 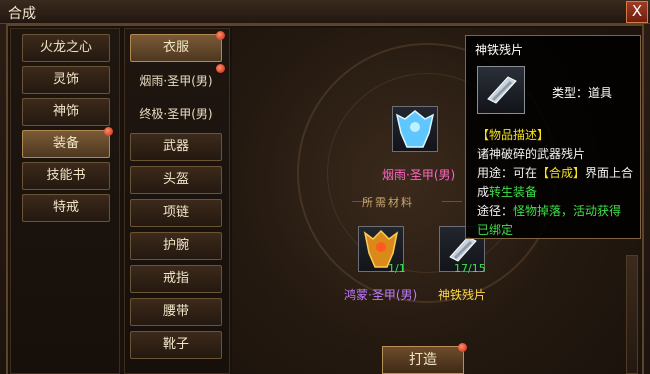 I want to click on category-item-label: 特戒, so click(x=65, y=207).